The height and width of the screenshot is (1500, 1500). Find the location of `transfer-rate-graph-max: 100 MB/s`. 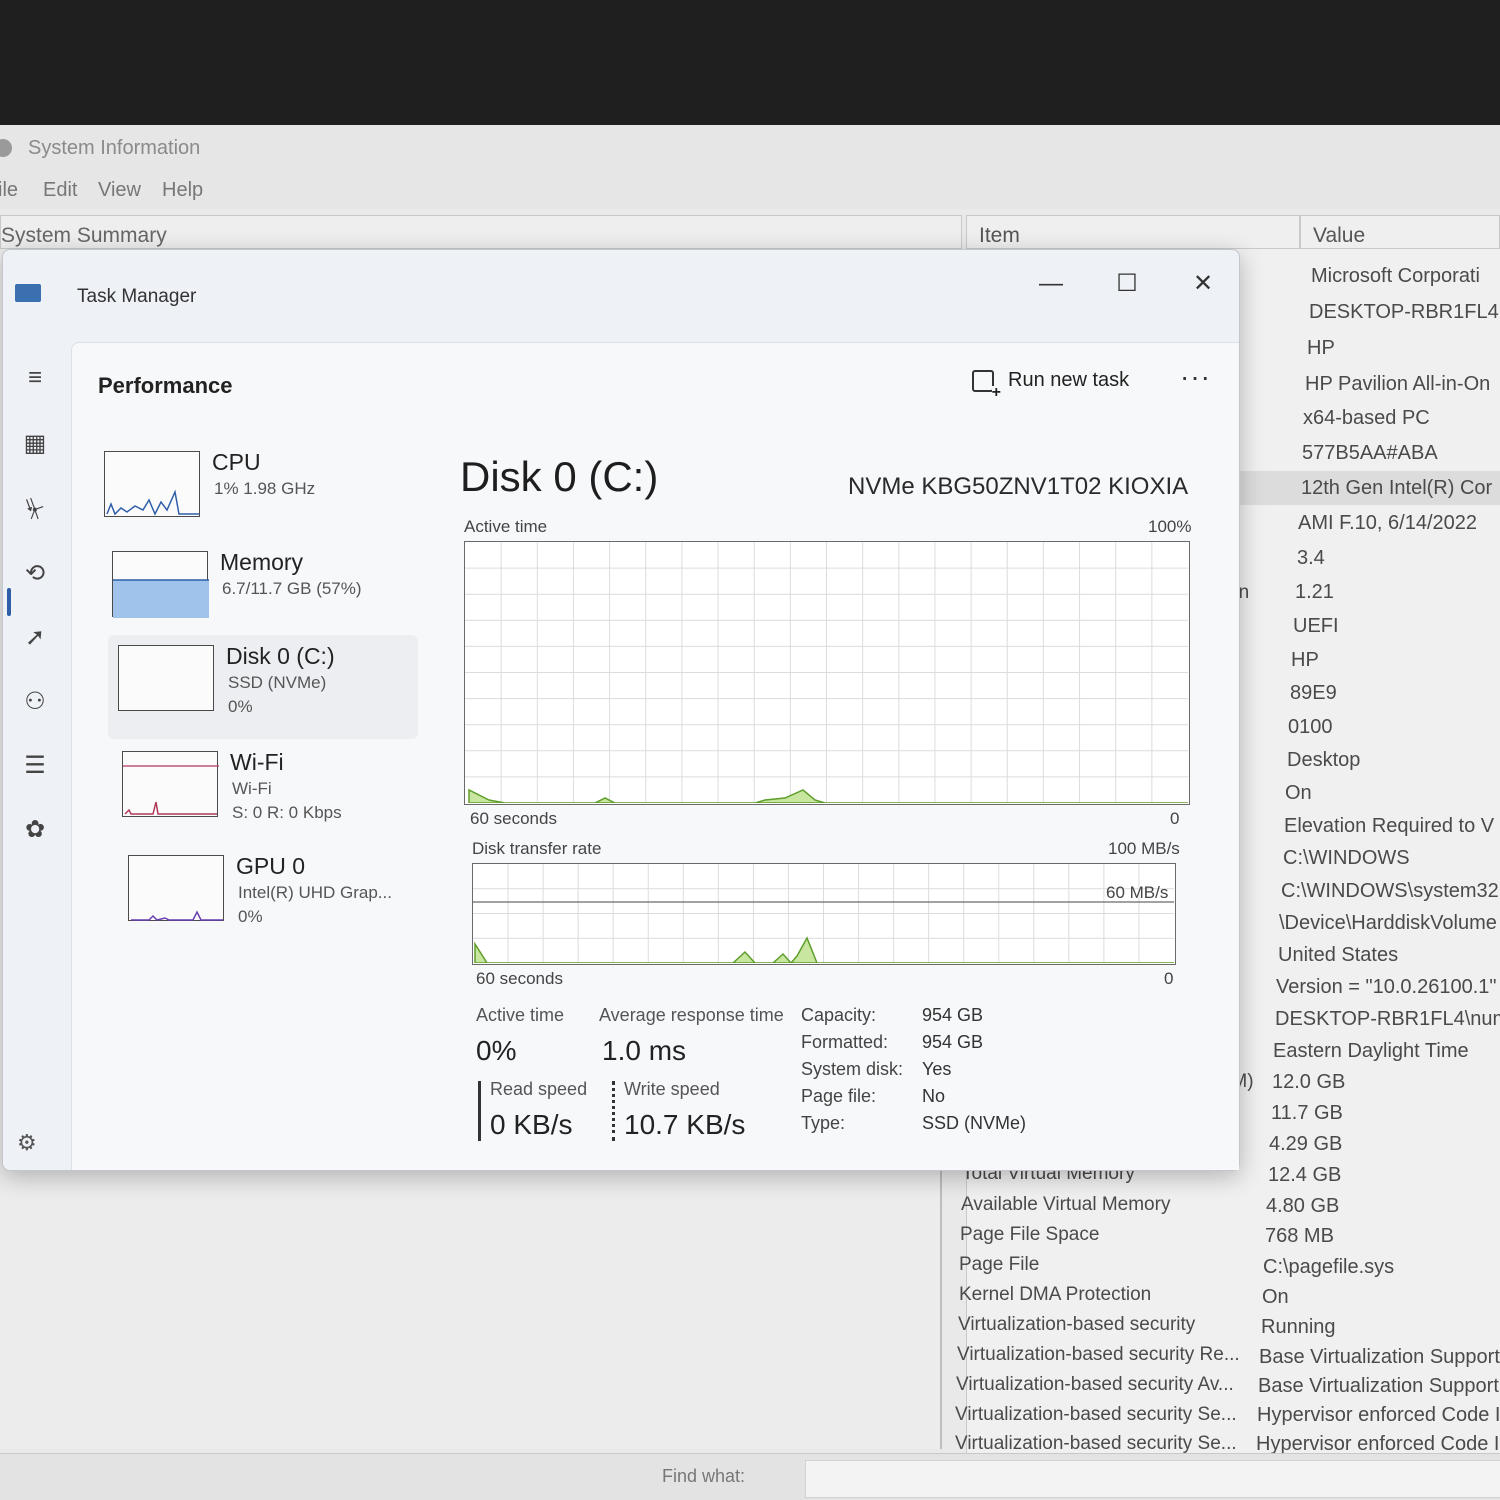

transfer-rate-graph-max: 100 MB/s is located at coordinates (1144, 848).